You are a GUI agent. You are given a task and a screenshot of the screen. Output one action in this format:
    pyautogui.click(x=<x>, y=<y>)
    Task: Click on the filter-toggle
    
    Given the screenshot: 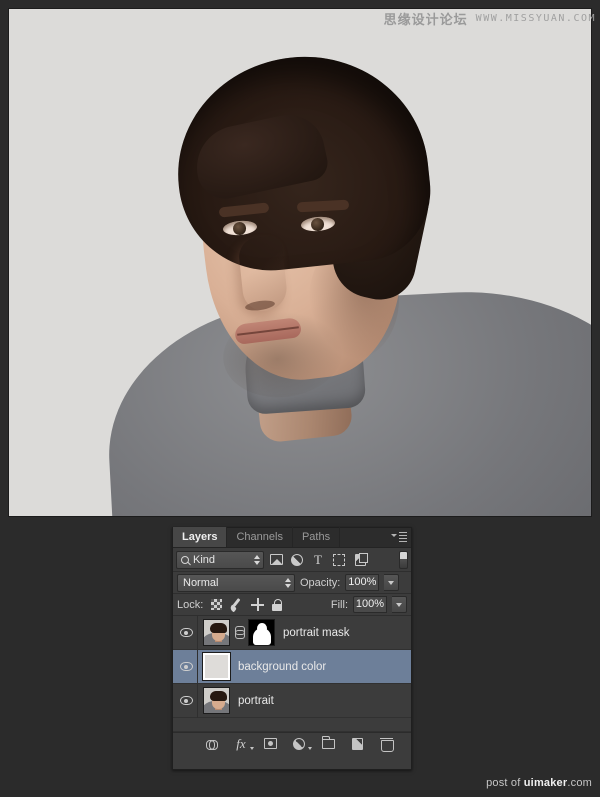 What is the action you would take?
    pyautogui.click(x=403, y=559)
    